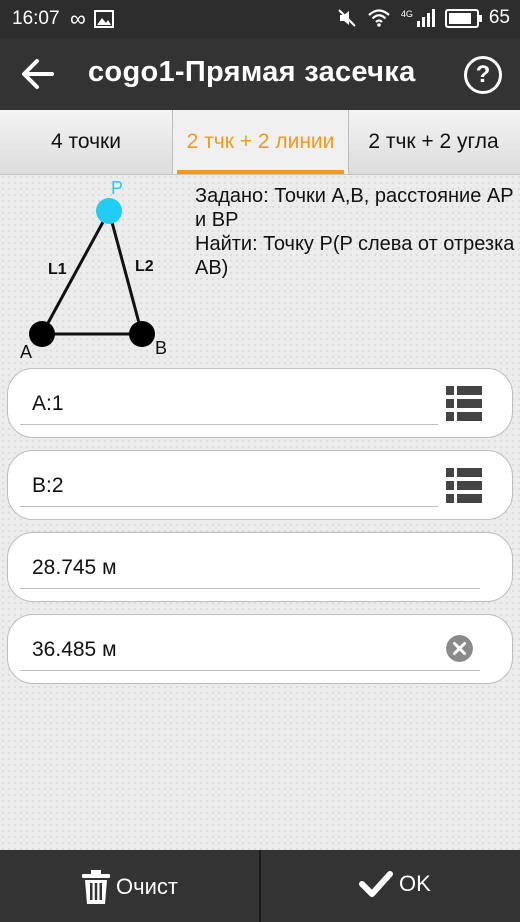 This screenshot has width=520, height=922. What do you see at coordinates (379, 18) in the screenshot?
I see `wifi-icon` at bounding box center [379, 18].